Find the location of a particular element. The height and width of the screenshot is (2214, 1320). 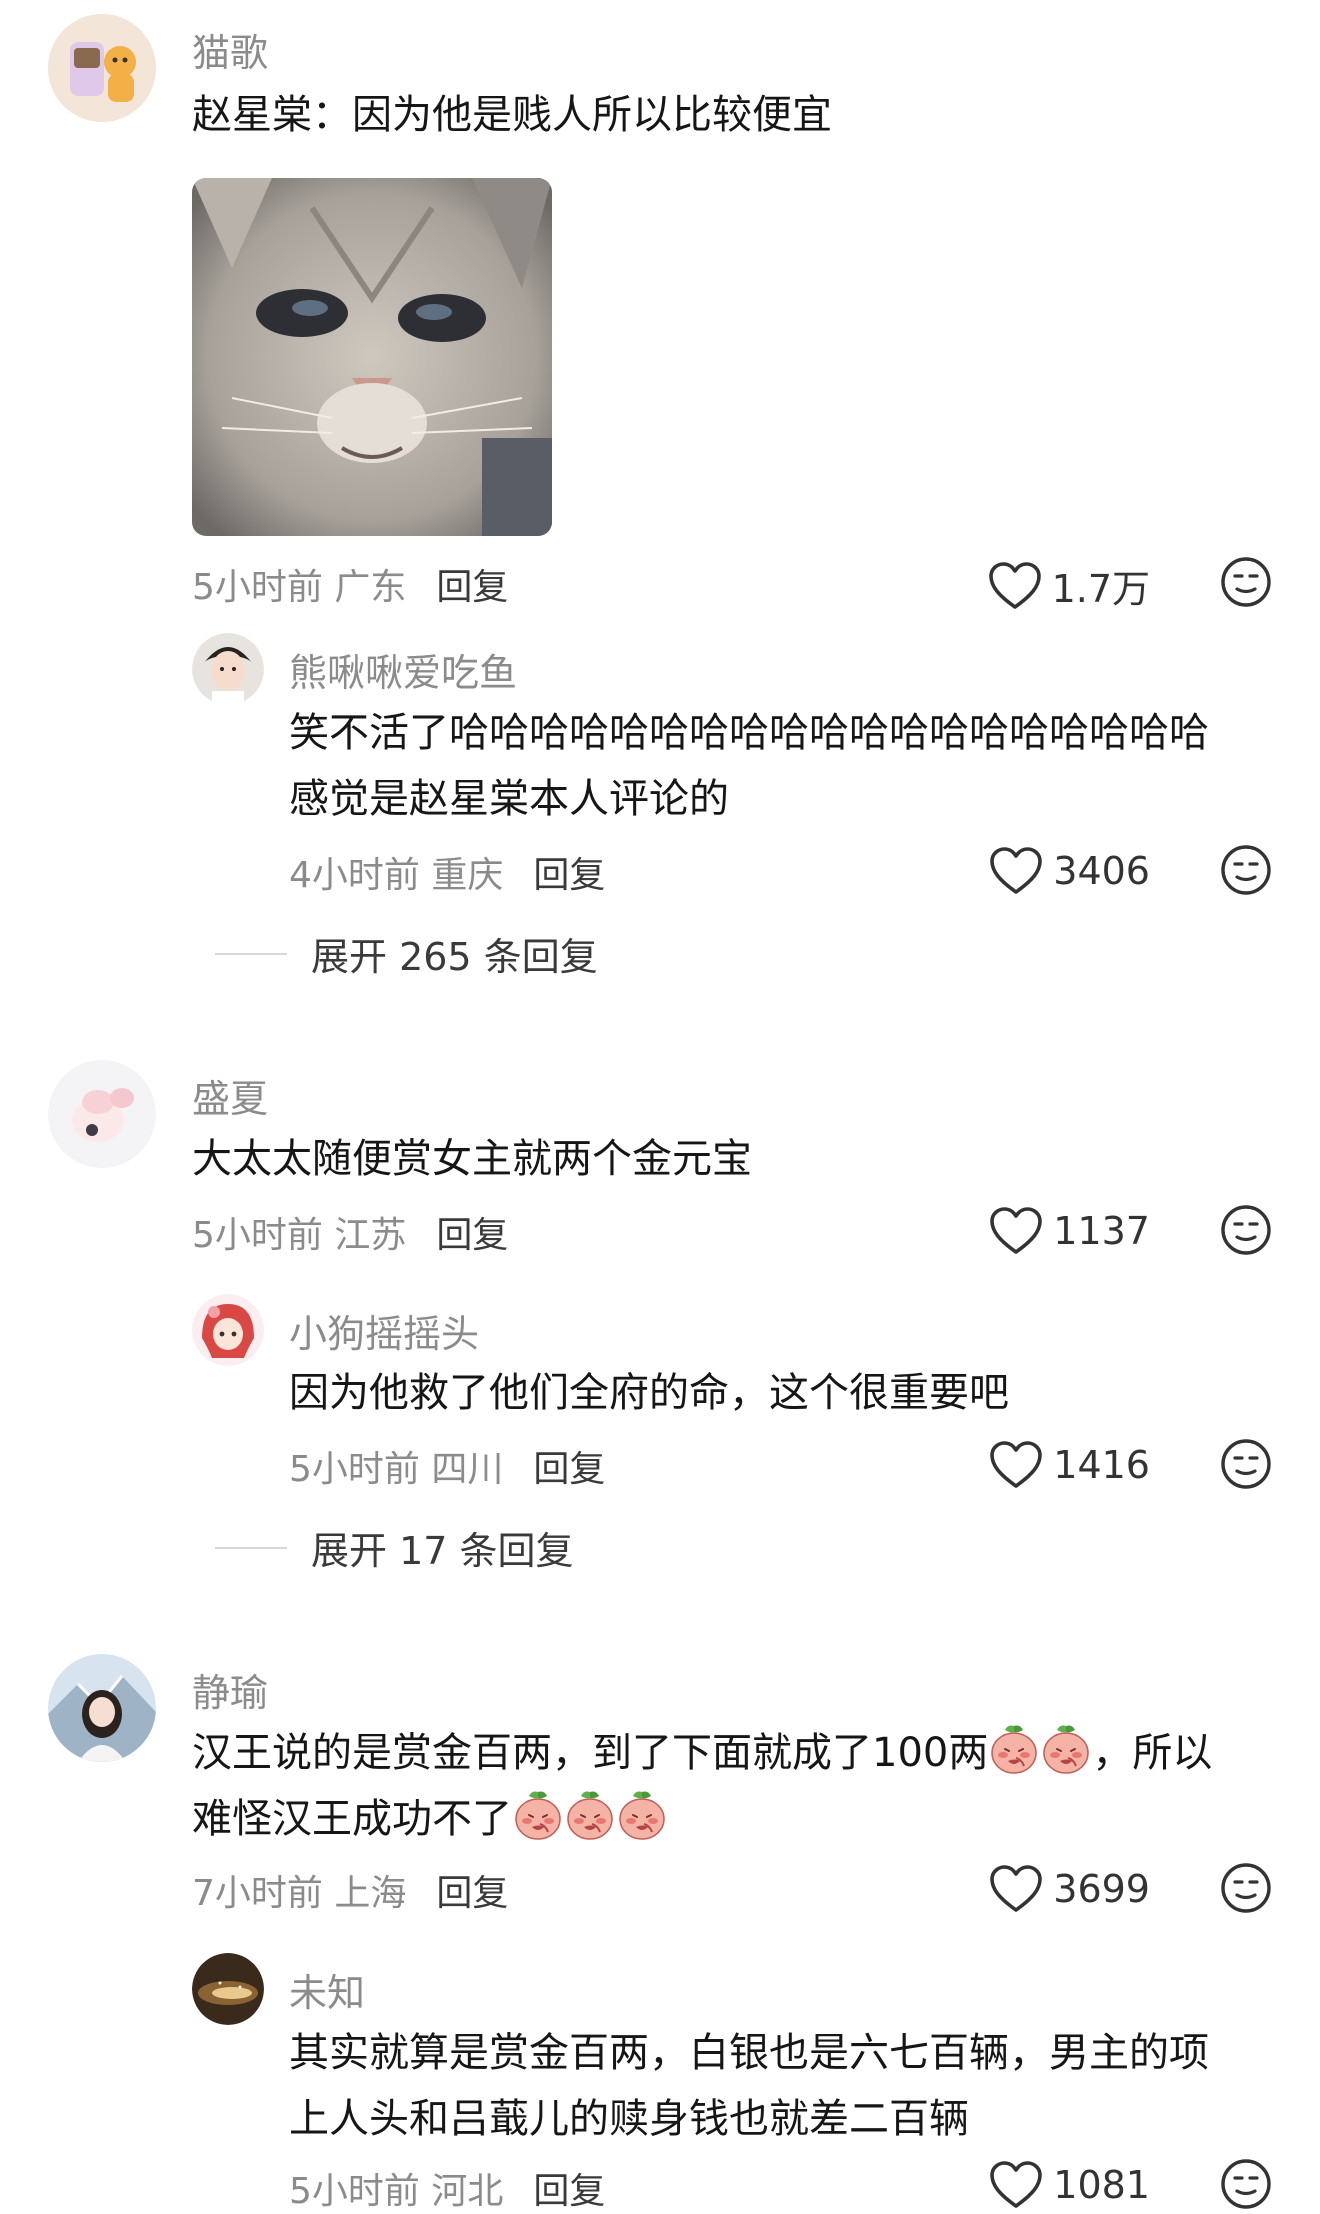

comment-meta: 5小时前 四川 回复 is located at coordinates (447, 1466).